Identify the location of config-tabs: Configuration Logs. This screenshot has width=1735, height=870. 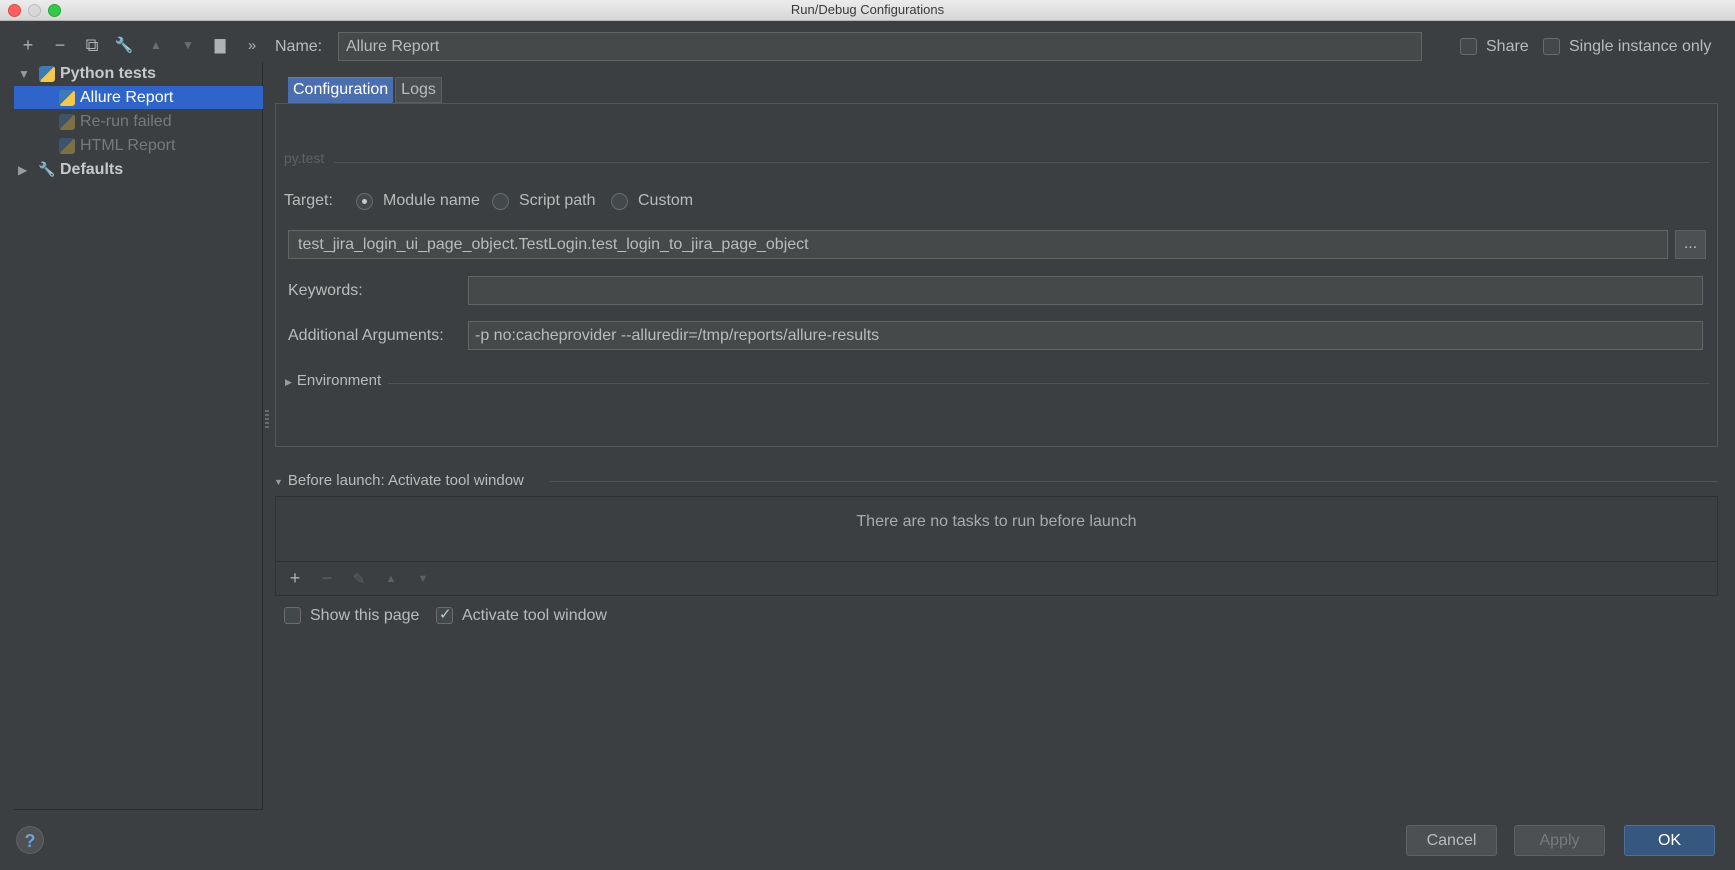
(365, 90).